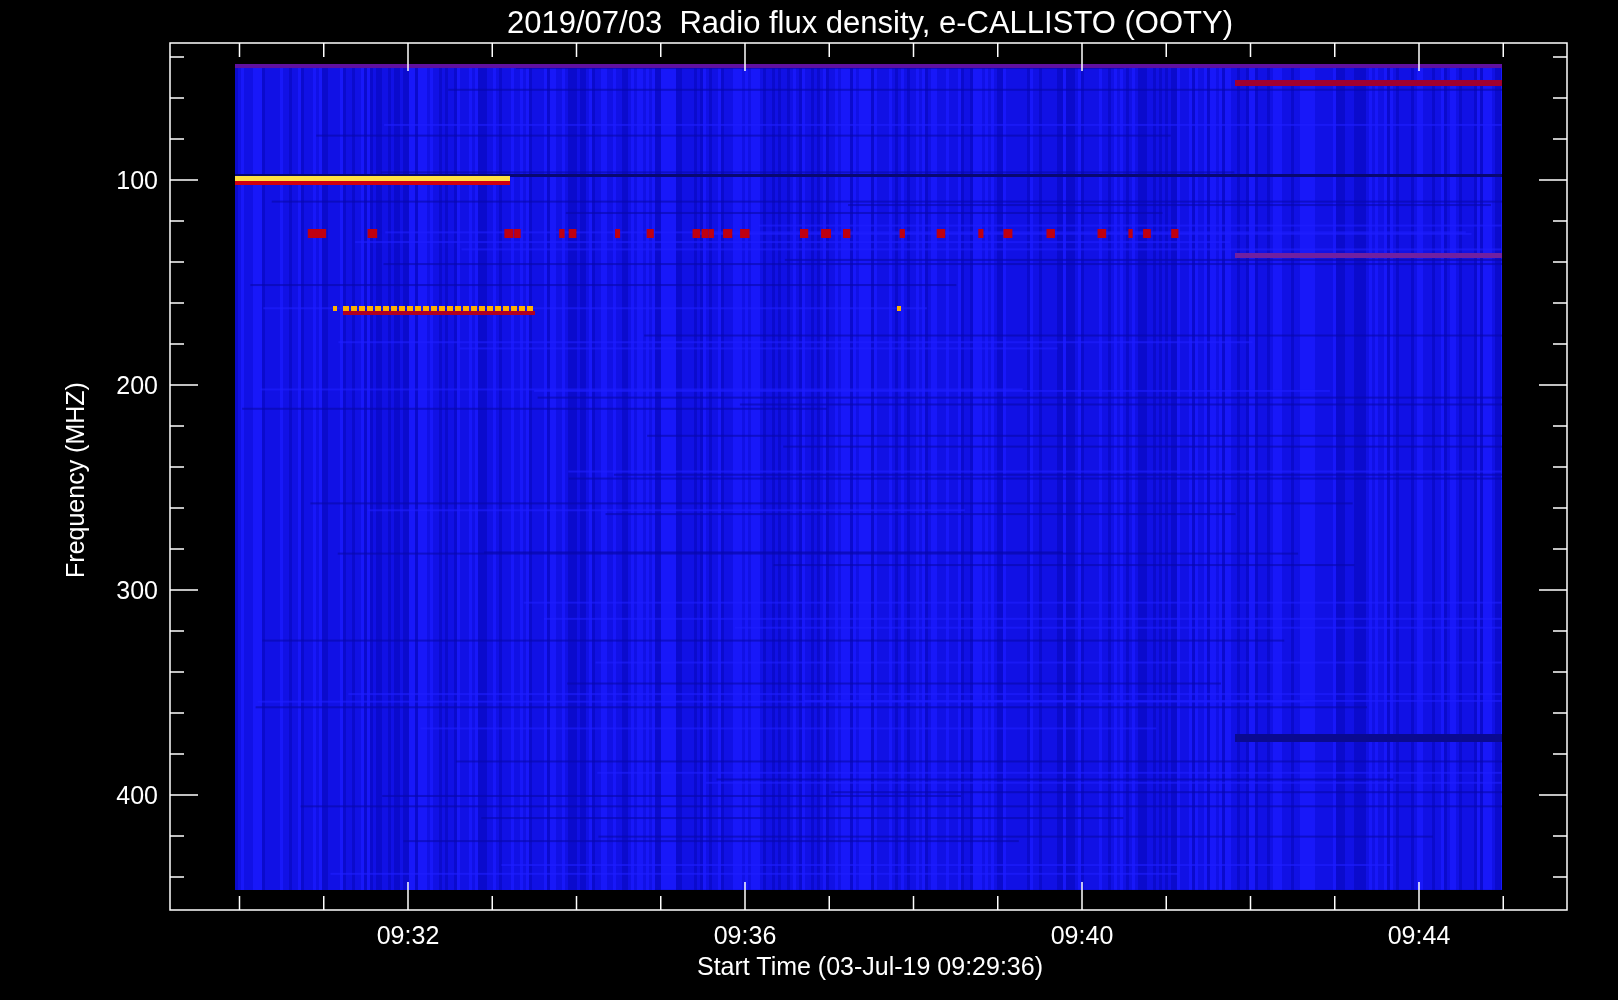 This screenshot has width=1618, height=1000. I want to click on x-tick-label: 09:32, so click(408, 935).